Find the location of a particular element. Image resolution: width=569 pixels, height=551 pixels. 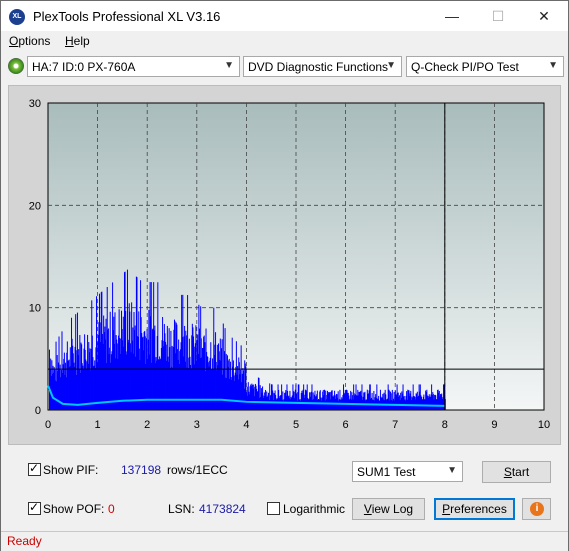

view-log-label: iew Log is located at coordinates (392, 509).